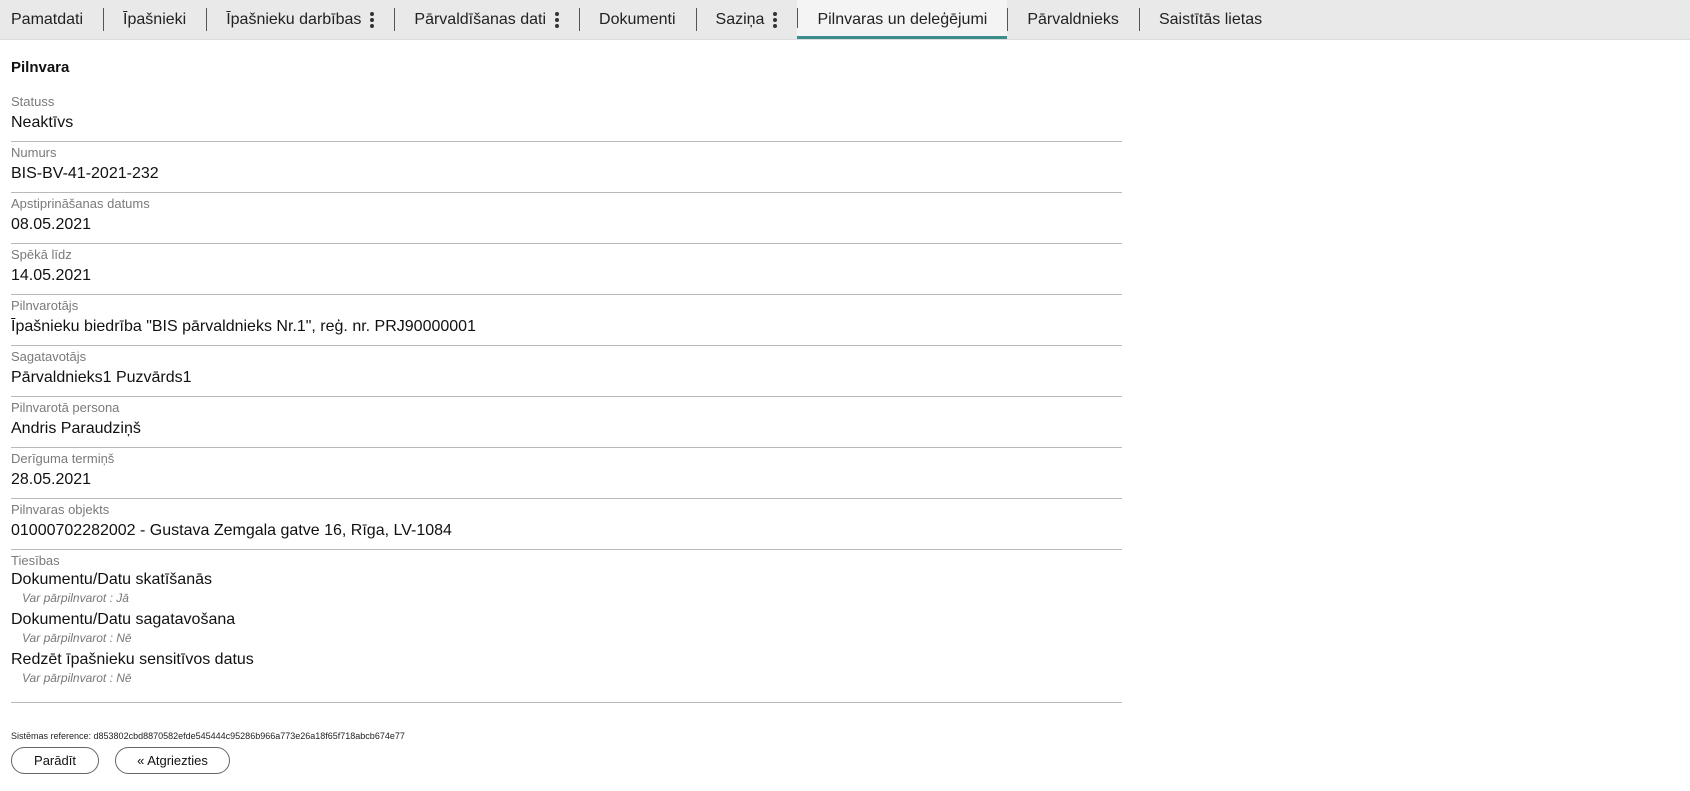 The width and height of the screenshot is (1690, 791). I want to click on field-sagatavotajs: Sagatavotājs Pārvaldnieks1 Puzvārds1, so click(566, 372).